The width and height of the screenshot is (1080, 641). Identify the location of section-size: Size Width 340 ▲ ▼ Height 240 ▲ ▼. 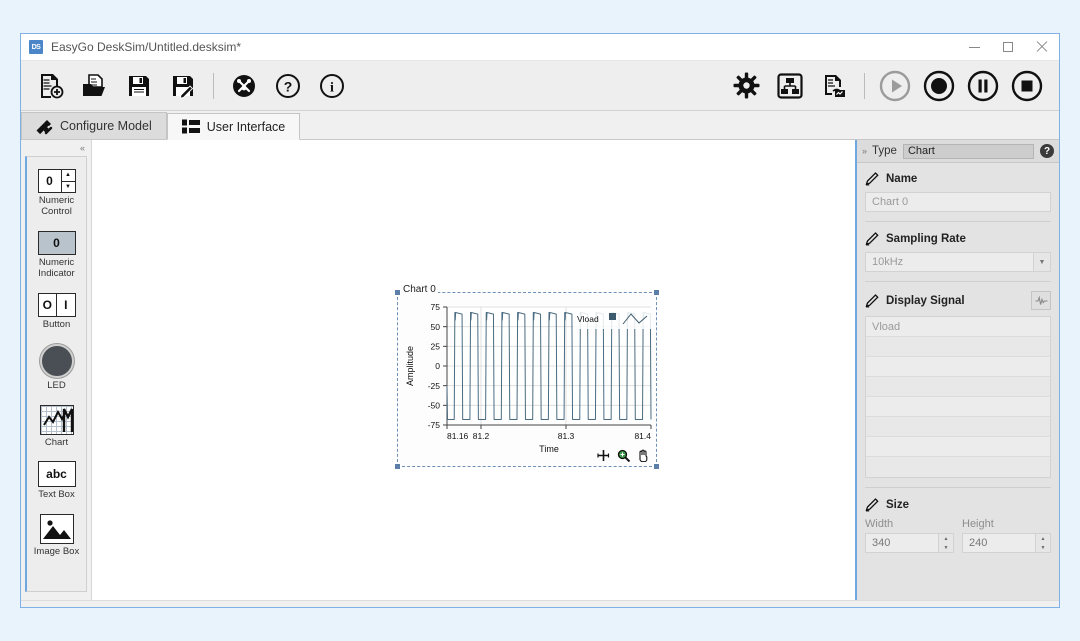
(958, 525).